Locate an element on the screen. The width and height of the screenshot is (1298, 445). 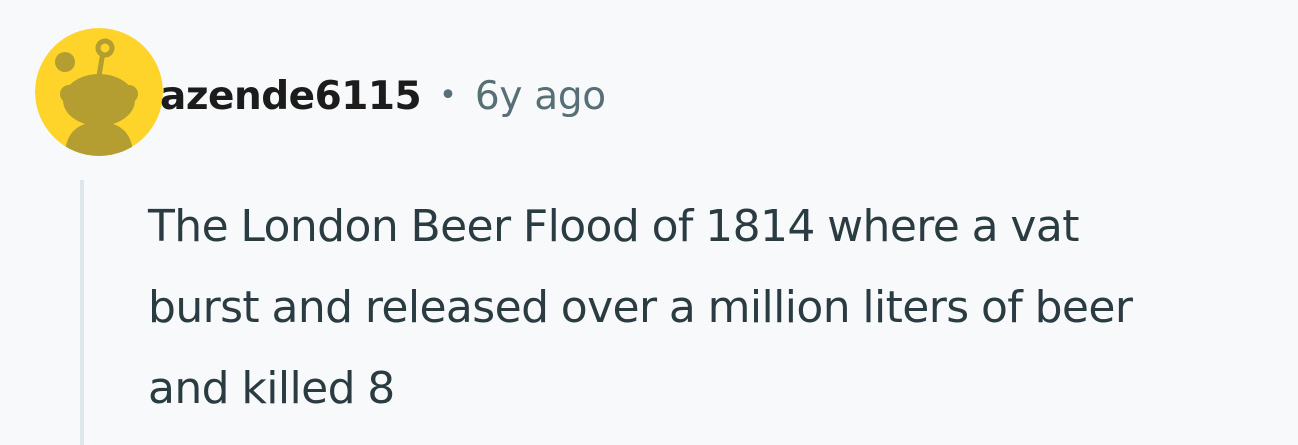
comment-header: azende6115 • 6y ago is located at coordinates (383, 96).